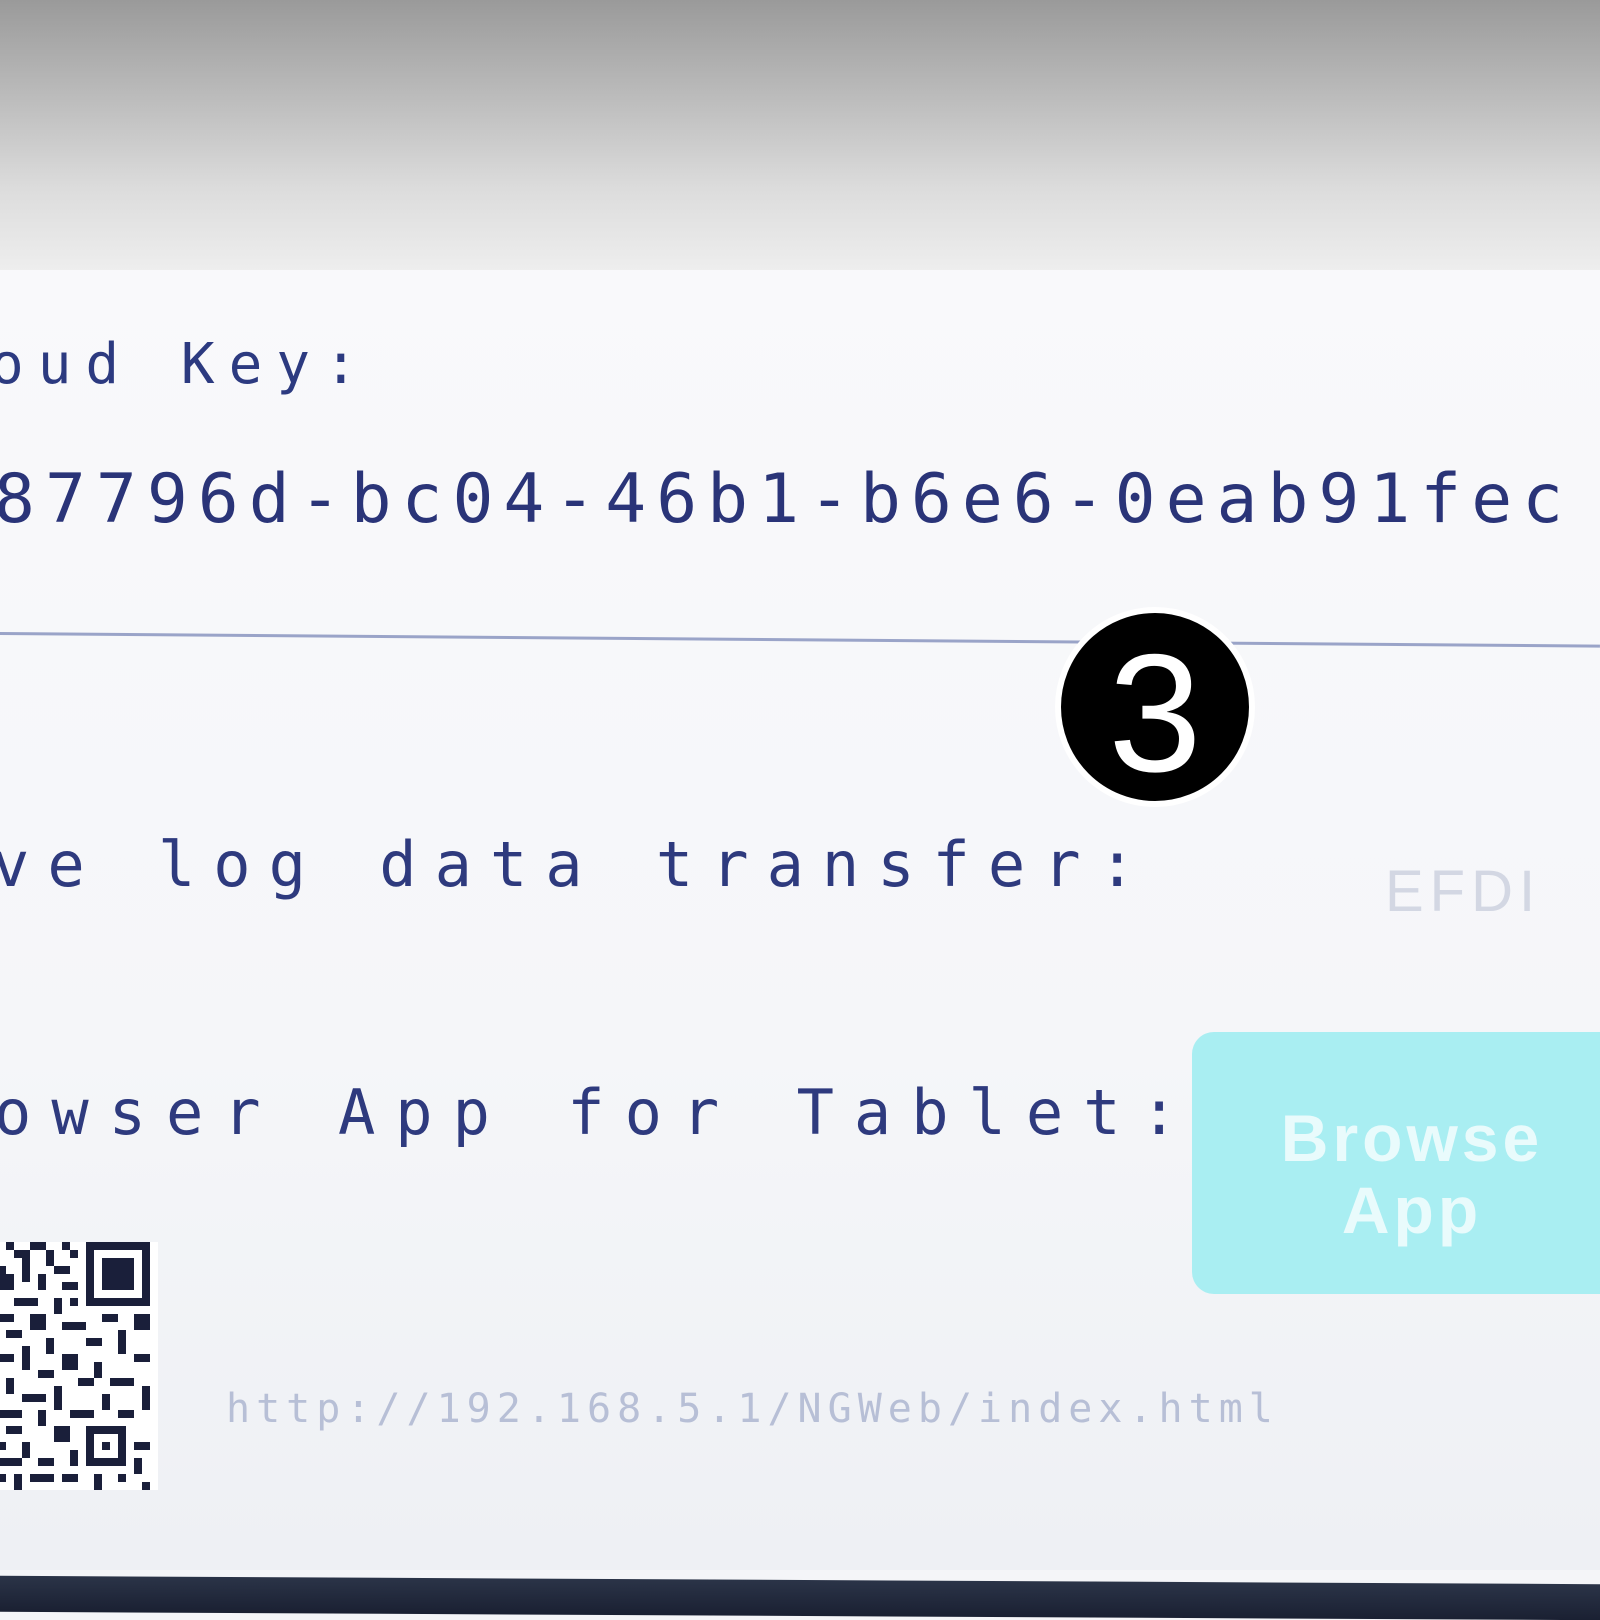  Describe the element at coordinates (1412, 1210) in the screenshot. I see `browser-app-button-label-line2: App` at that location.